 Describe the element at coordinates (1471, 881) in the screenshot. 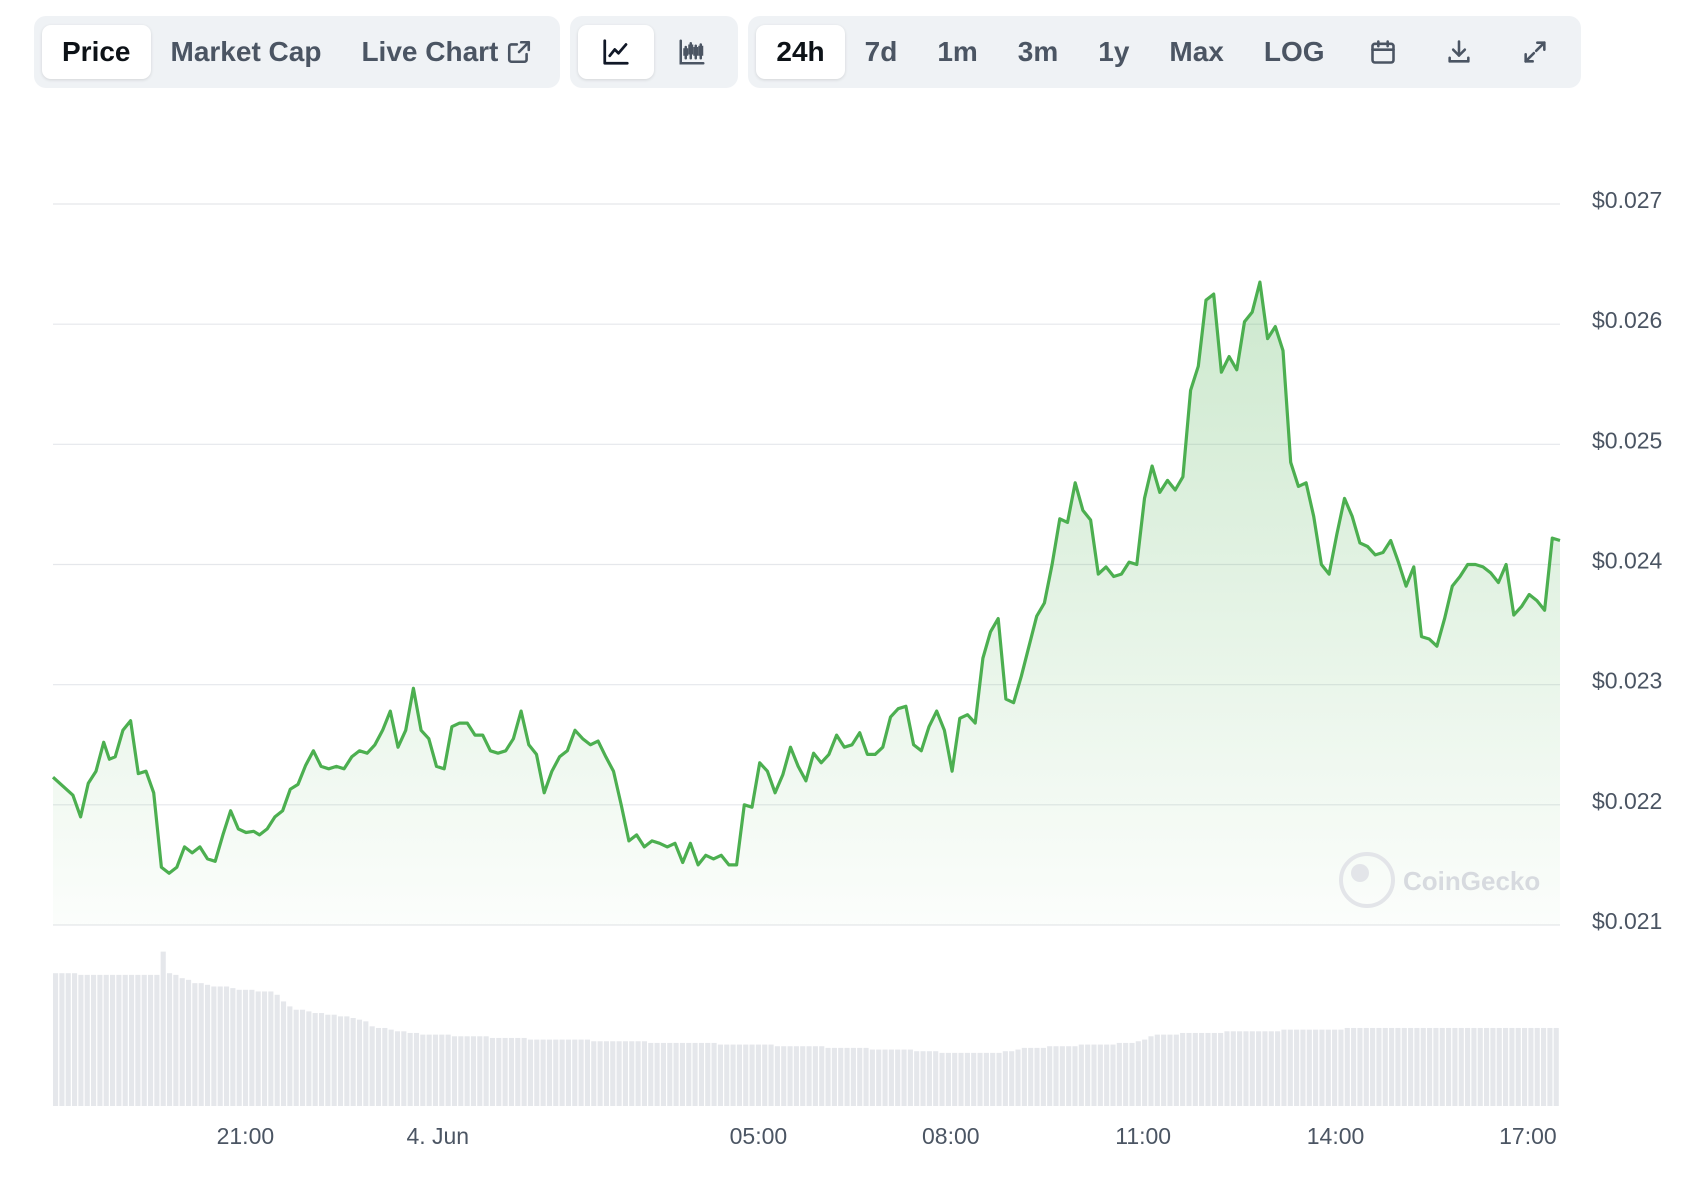

I see `watermark-text: CoinGecko` at that location.